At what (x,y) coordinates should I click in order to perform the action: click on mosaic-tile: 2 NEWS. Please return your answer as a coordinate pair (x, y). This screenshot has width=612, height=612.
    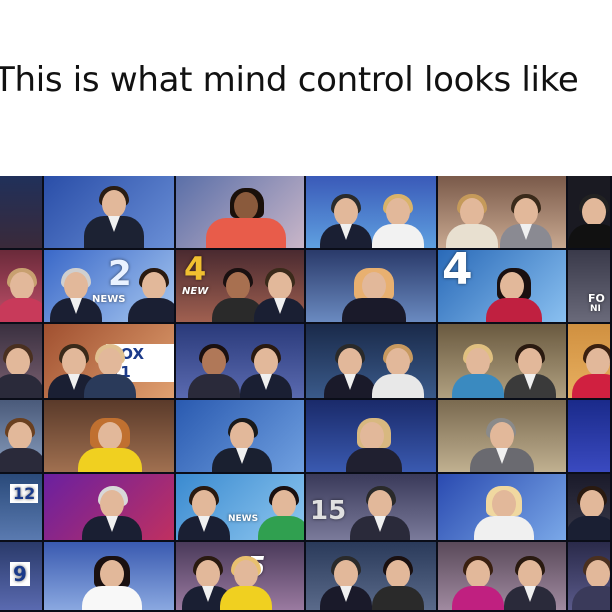
    Looking at the image, I should click on (110, 287).